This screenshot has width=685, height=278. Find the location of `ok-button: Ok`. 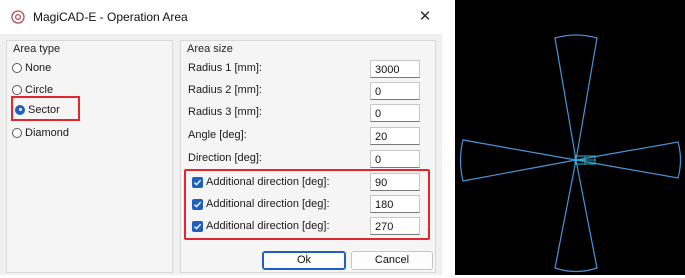

ok-button: Ok is located at coordinates (304, 260).